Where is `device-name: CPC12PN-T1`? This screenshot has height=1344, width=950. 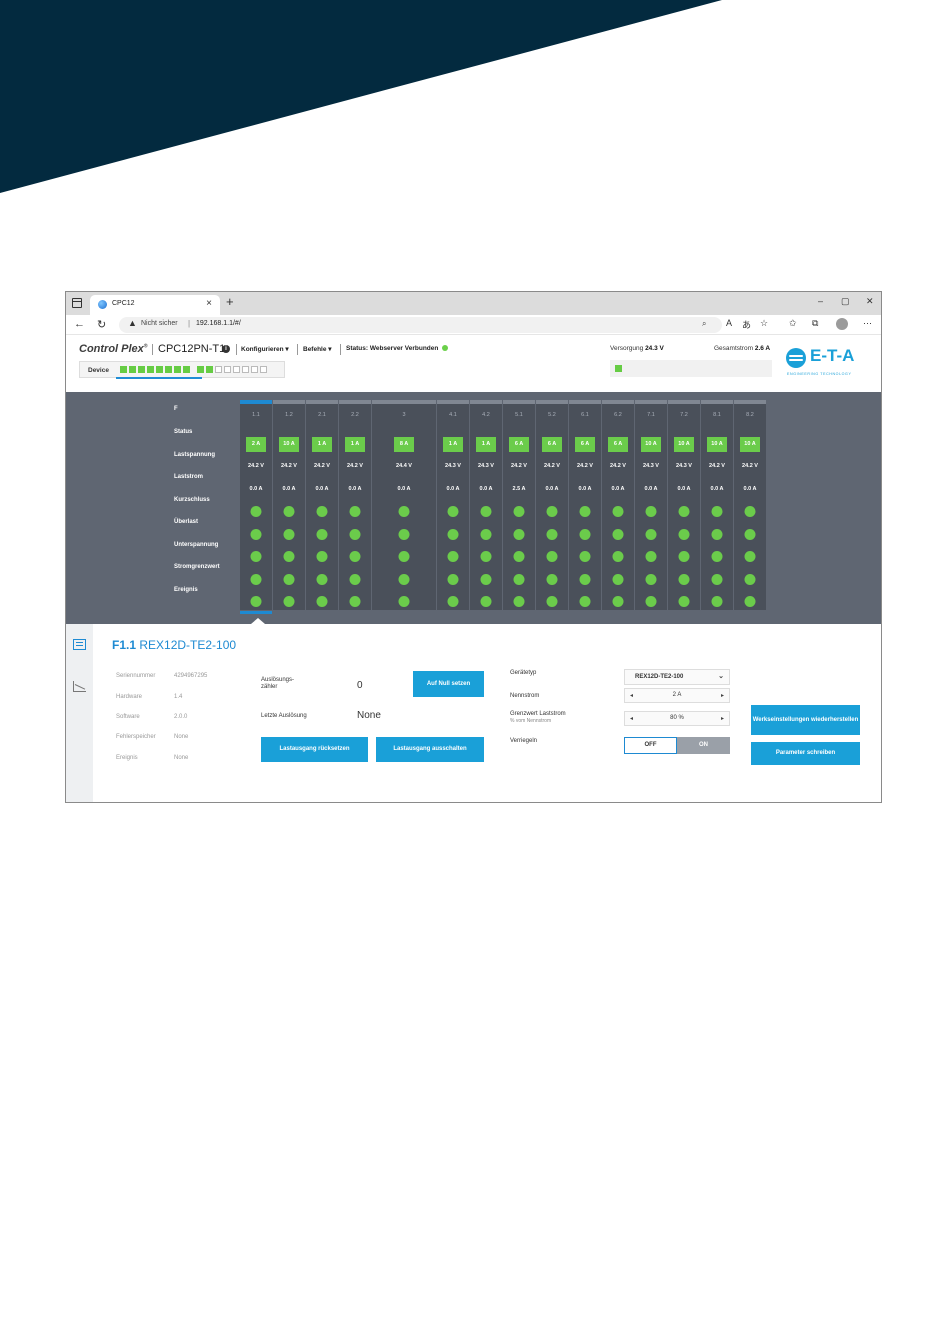 device-name: CPC12PN-T1 is located at coordinates (192, 349).